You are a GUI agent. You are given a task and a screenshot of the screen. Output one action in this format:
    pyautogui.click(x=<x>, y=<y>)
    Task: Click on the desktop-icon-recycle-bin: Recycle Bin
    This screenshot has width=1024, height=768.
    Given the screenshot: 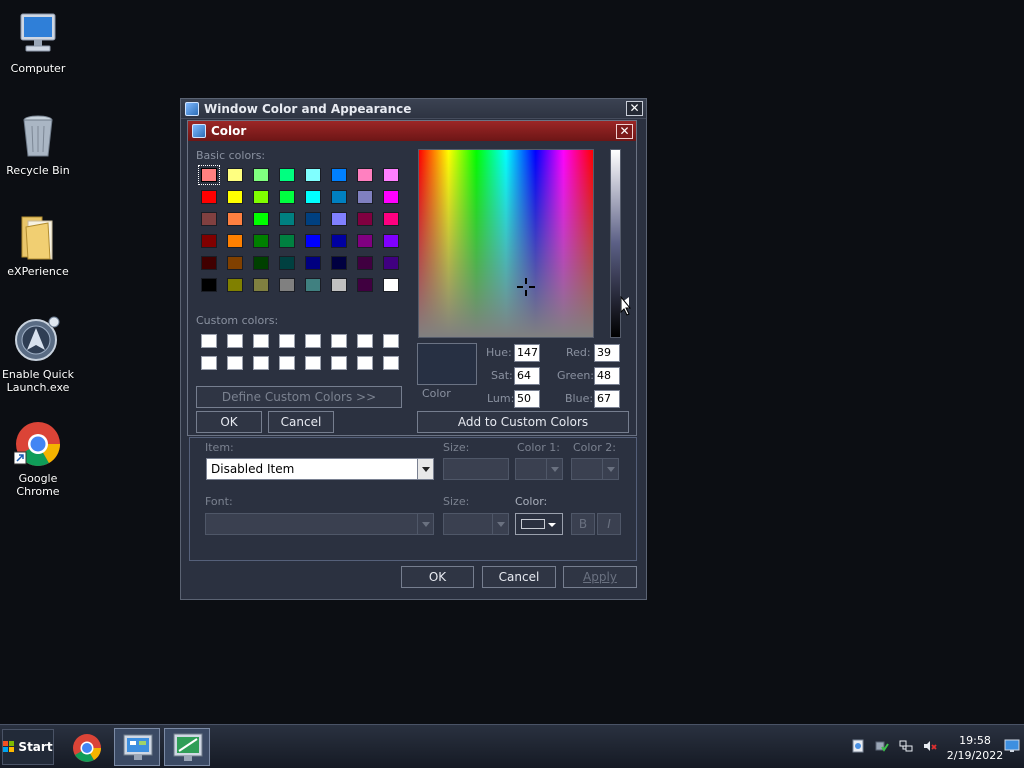 What is the action you would take?
    pyautogui.click(x=38, y=144)
    